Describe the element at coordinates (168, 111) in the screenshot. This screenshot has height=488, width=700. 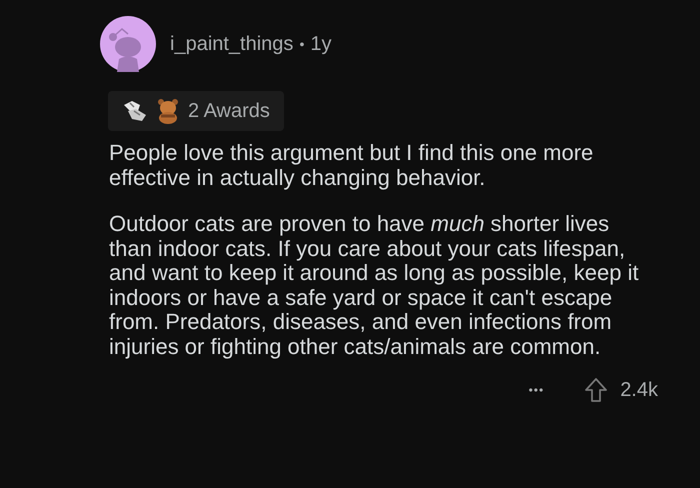
I see `bear-icon` at that location.